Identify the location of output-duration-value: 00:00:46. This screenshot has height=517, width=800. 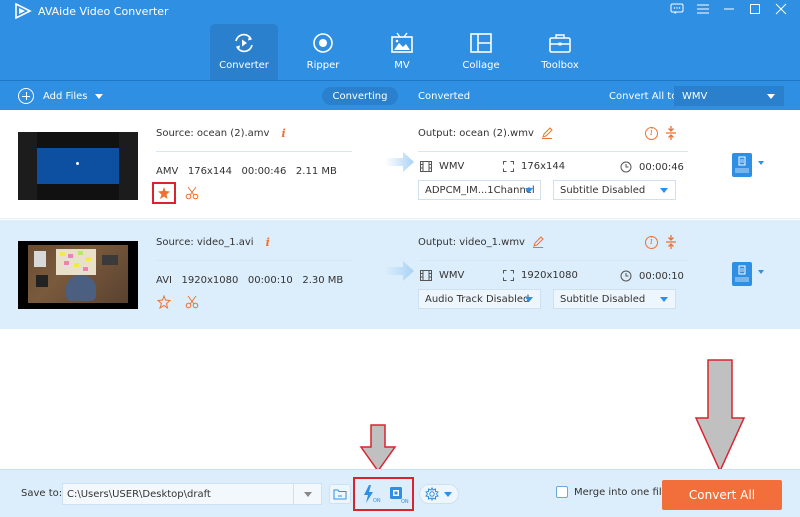
(661, 167).